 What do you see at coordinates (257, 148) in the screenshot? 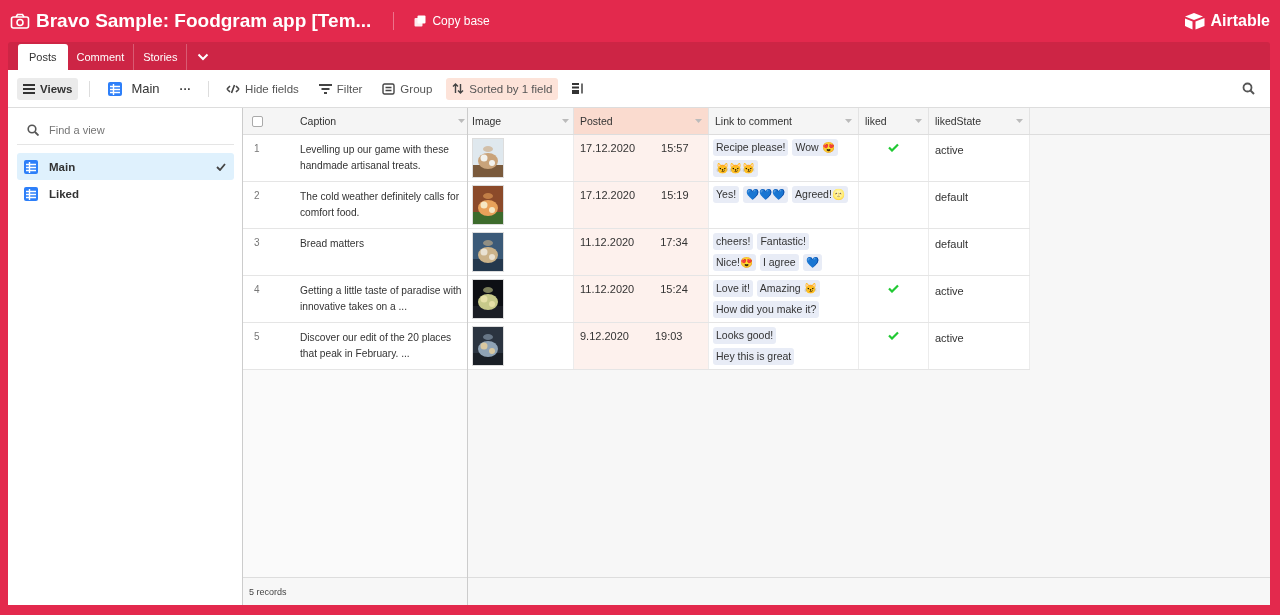
I see `row-number: 1` at bounding box center [257, 148].